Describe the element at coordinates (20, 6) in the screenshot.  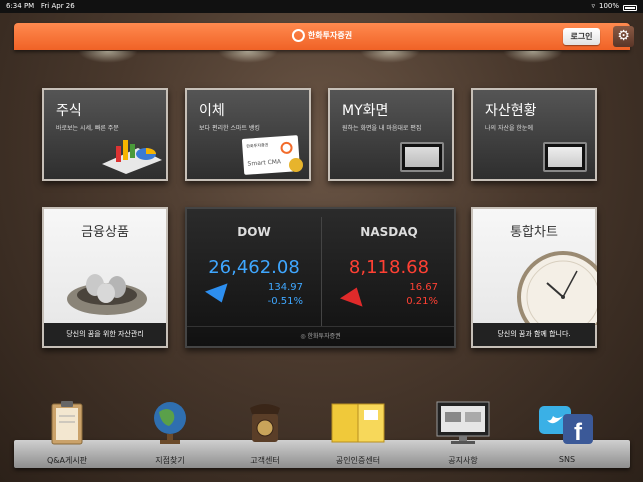
I see `status-time: 6:34 PM` at that location.